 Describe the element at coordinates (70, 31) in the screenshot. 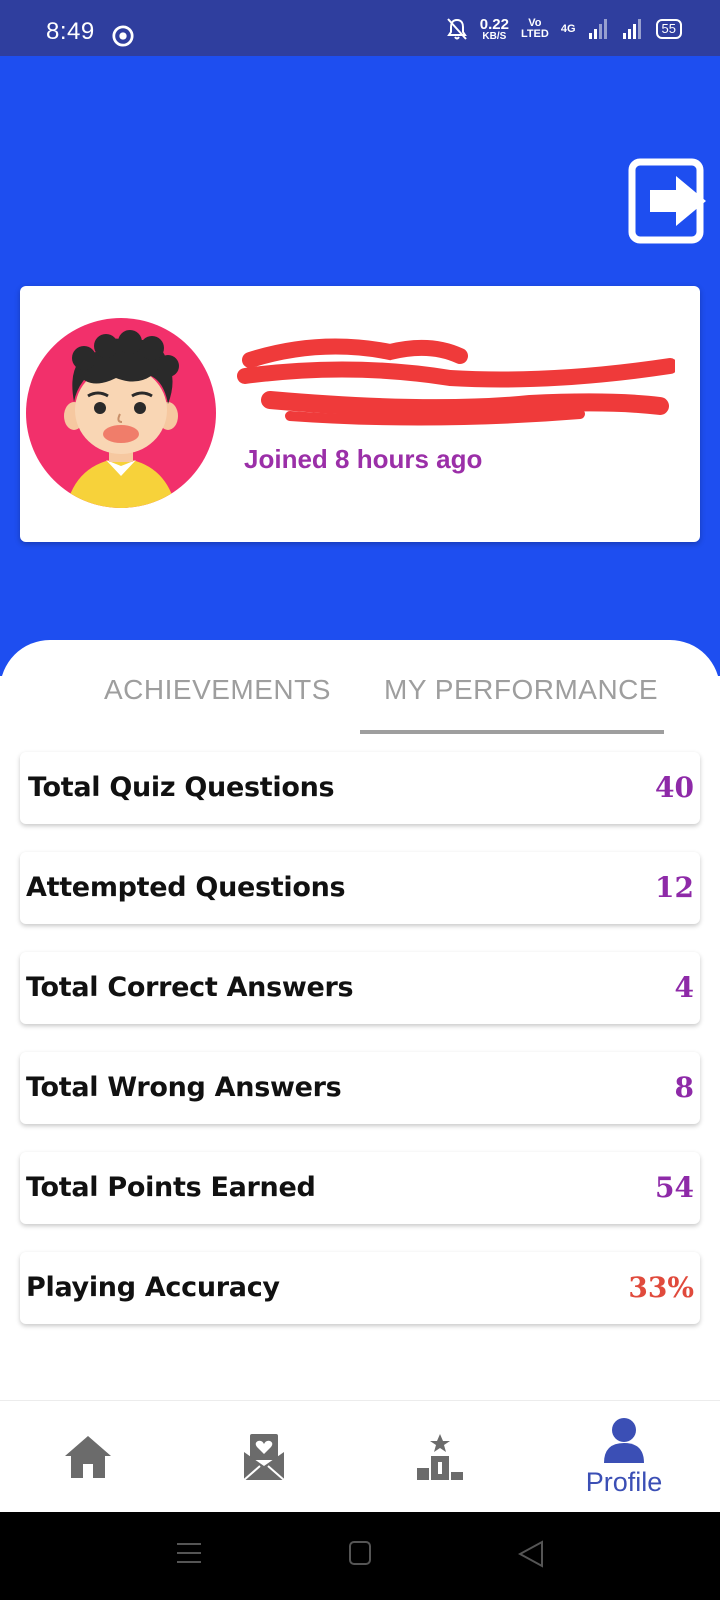

I see `status-time: 8:49` at that location.